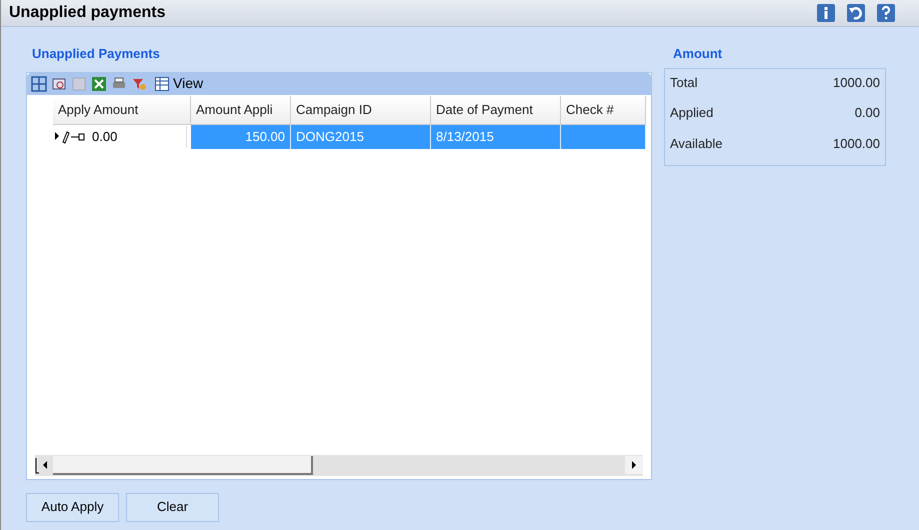 The width and height of the screenshot is (919, 530). I want to click on scroll-right-icon, so click(634, 465).